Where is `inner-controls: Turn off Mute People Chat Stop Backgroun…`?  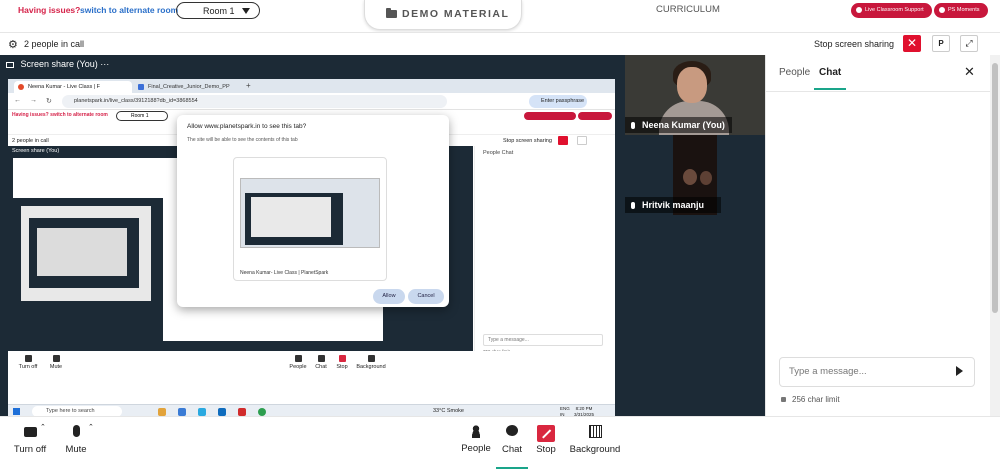 inner-controls: Turn off Mute People Chat Stop Backgroun… is located at coordinates (311, 365).